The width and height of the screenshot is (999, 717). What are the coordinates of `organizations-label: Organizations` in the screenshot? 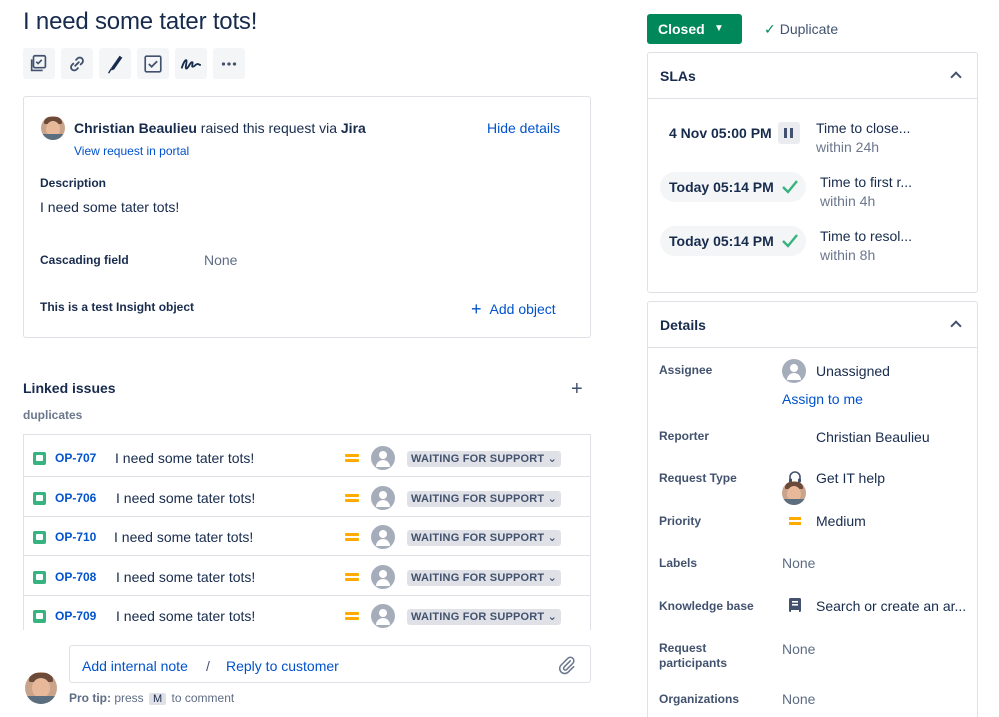 It's located at (699, 699).